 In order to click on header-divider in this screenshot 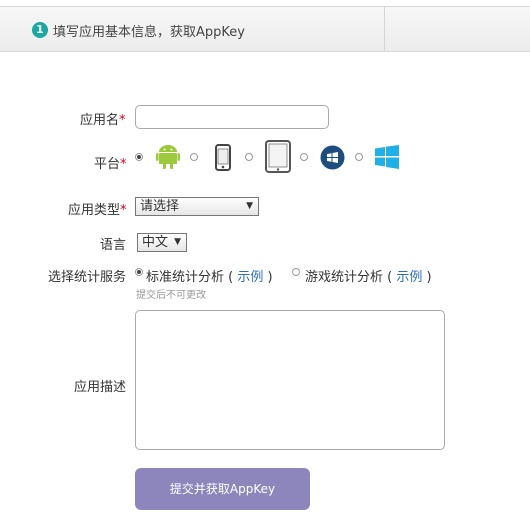, I will do `click(384, 29)`.